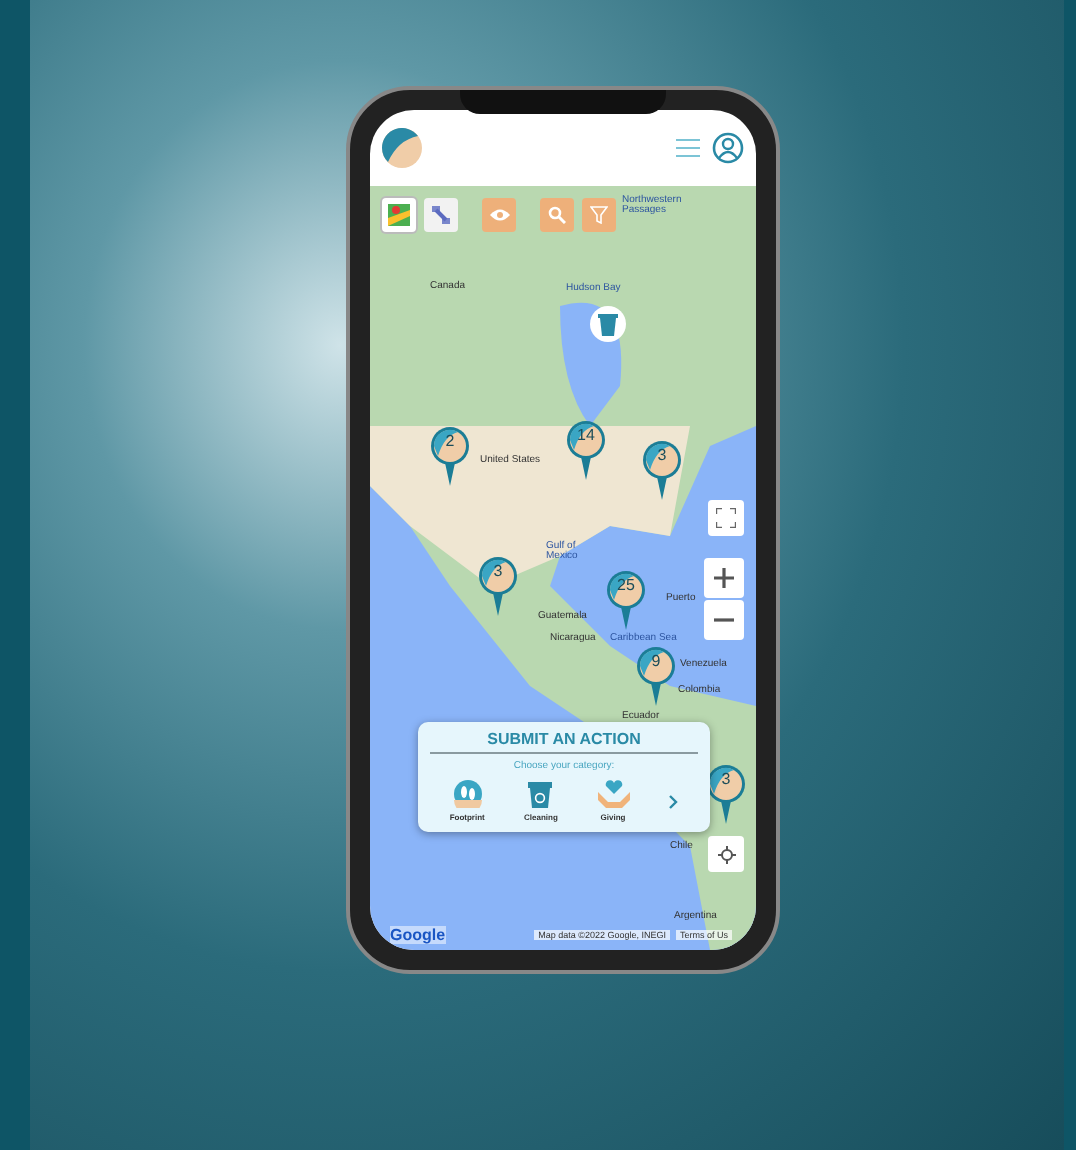  I want to click on crosshair-icon, so click(726, 854).